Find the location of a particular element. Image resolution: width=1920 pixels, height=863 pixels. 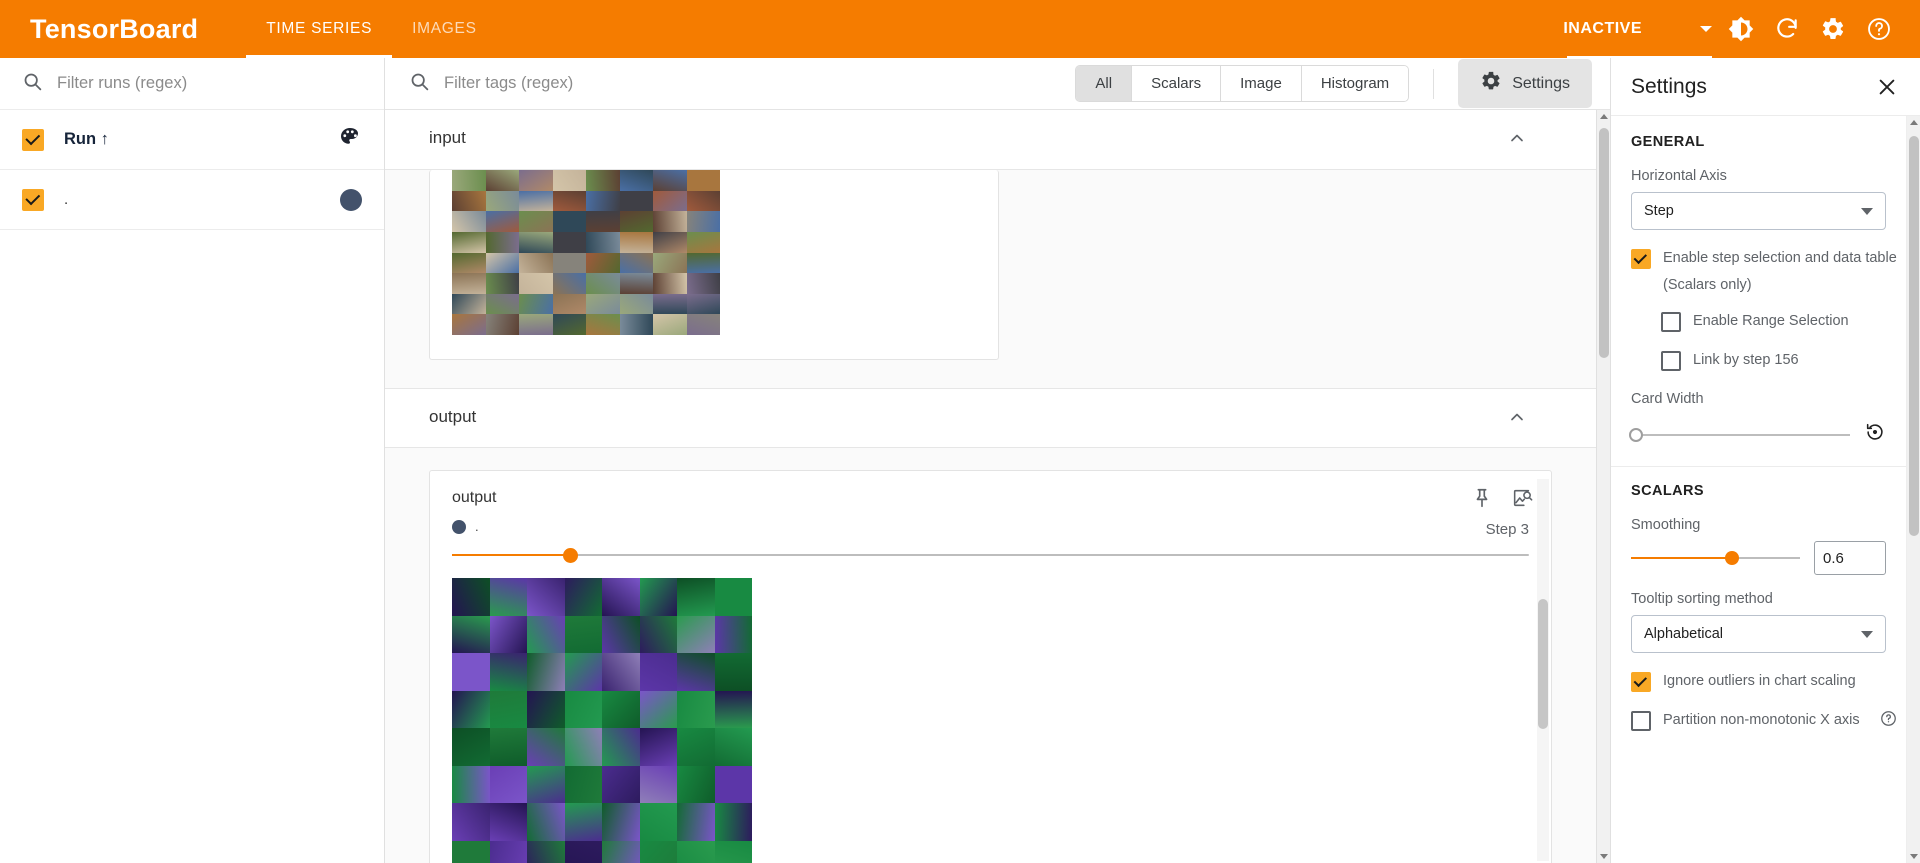

smoothing-slider-knob is located at coordinates (1732, 558).